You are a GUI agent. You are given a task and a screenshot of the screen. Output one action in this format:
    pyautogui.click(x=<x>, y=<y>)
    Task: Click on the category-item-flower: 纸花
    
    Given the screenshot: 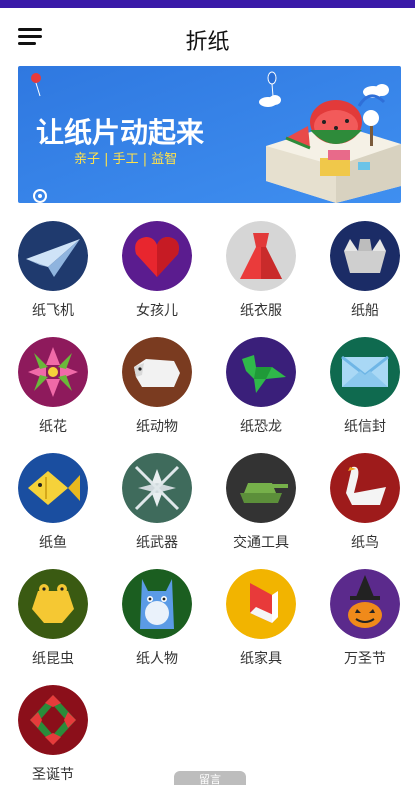 What is the action you would take?
    pyautogui.click(x=53, y=389)
    